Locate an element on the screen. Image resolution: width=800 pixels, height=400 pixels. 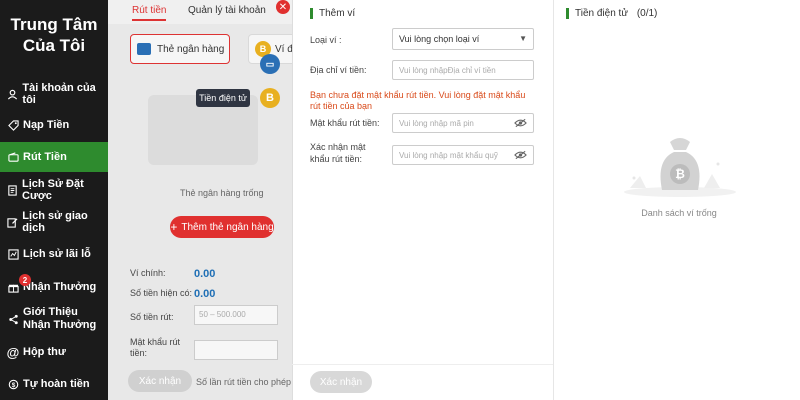
sidebar-item-auto-refund: $ Tự hoàn tiền is located at coordinates (54, 384).